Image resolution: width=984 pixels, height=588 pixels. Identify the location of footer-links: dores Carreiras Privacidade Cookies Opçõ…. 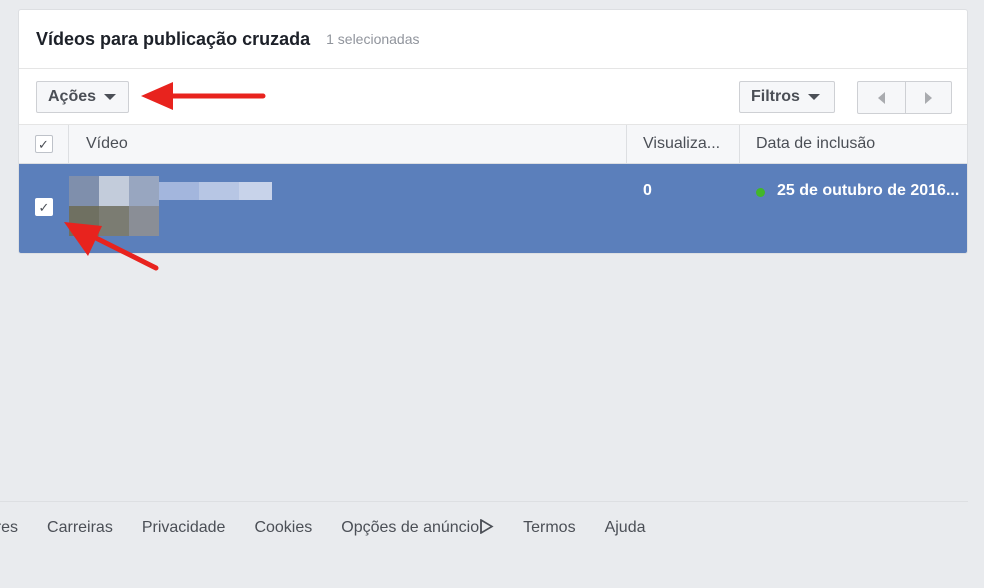
(337, 528).